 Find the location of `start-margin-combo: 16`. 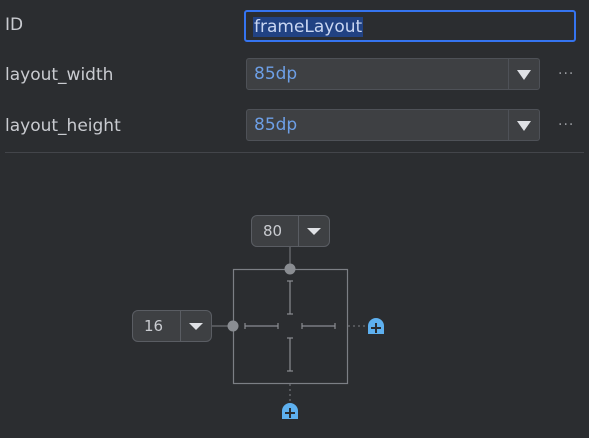

start-margin-combo: 16 is located at coordinates (172, 326).